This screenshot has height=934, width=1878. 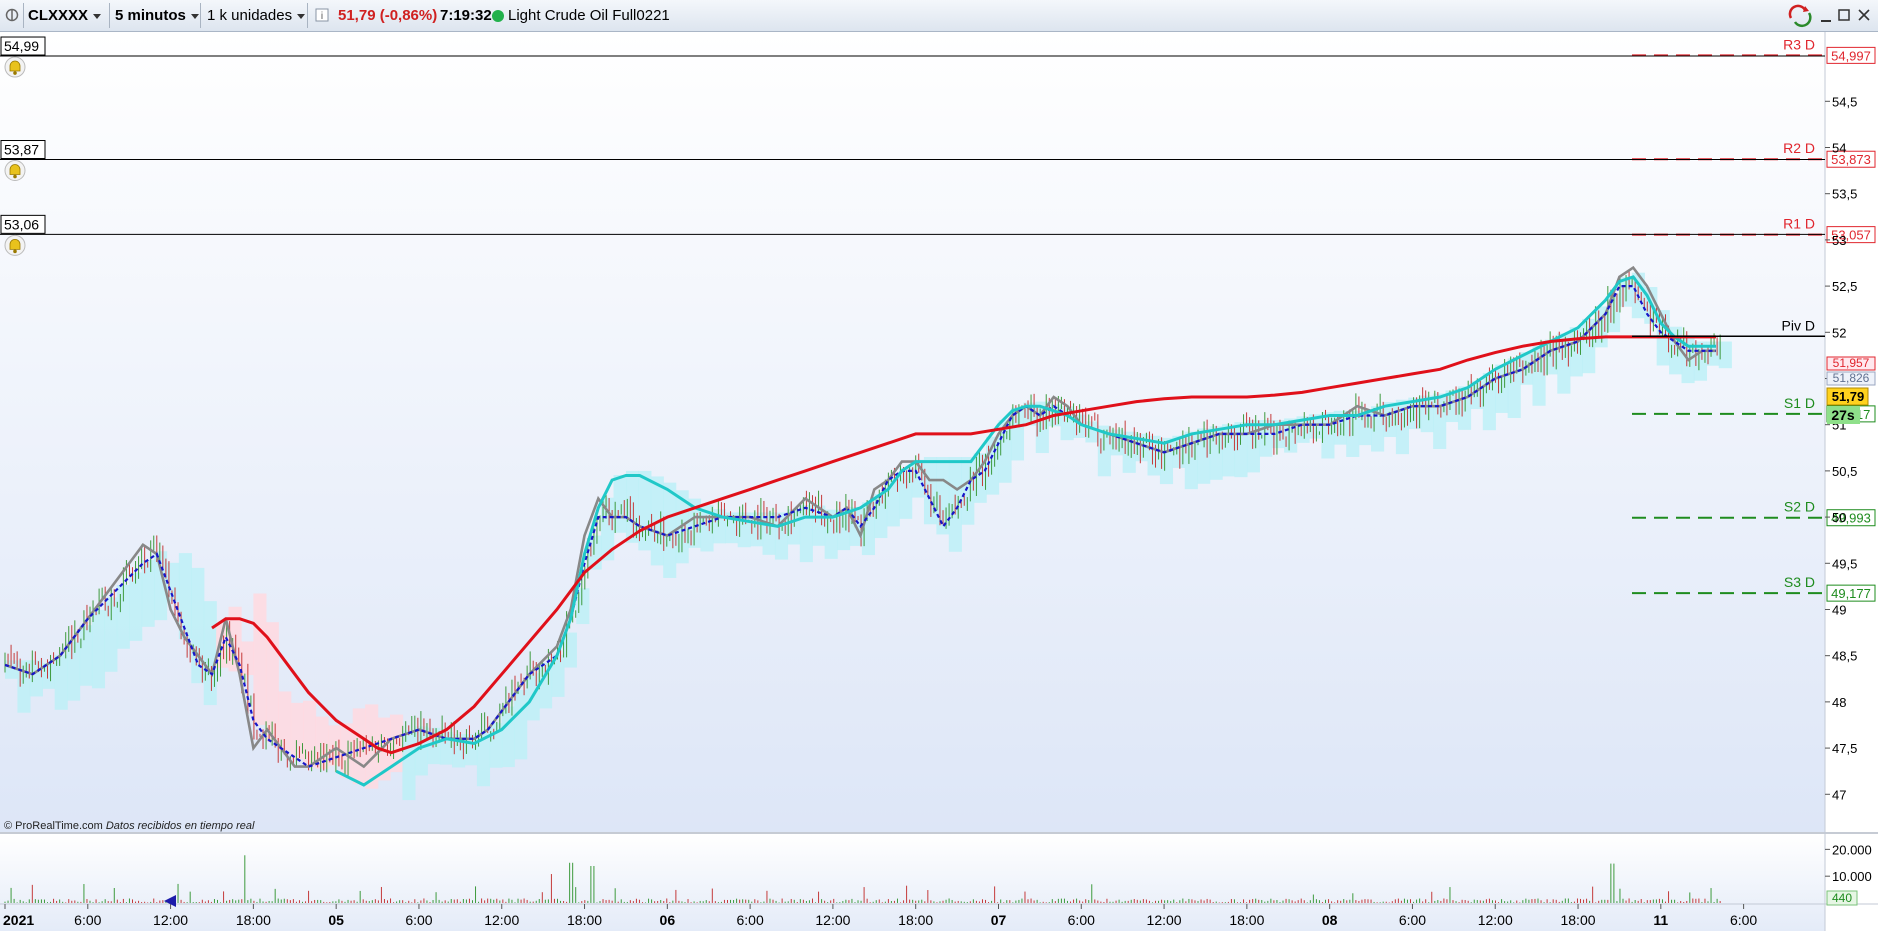 What do you see at coordinates (12, 15) in the screenshot?
I see `link-icon` at bounding box center [12, 15].